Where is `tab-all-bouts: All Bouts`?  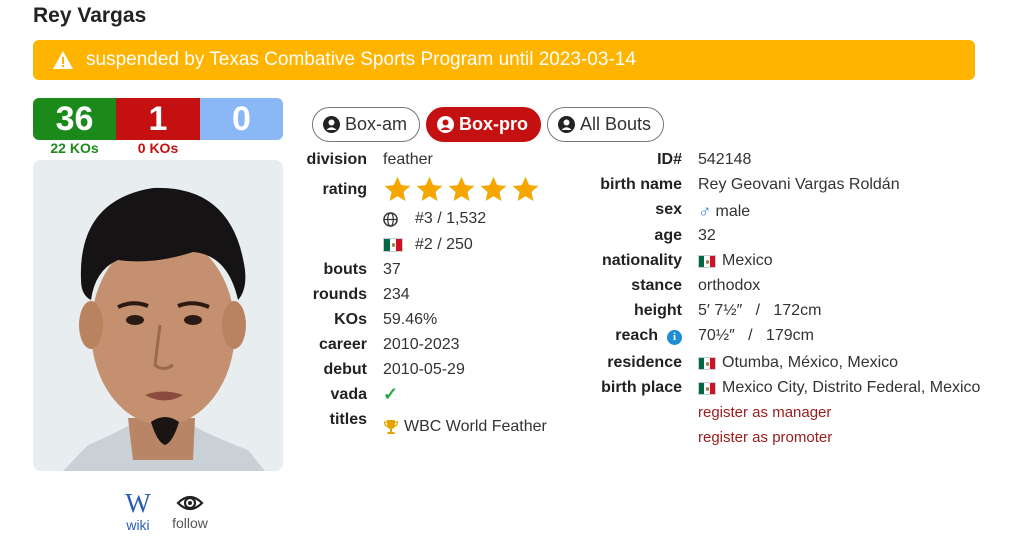
tab-all-bouts: All Bouts is located at coordinates (606, 124).